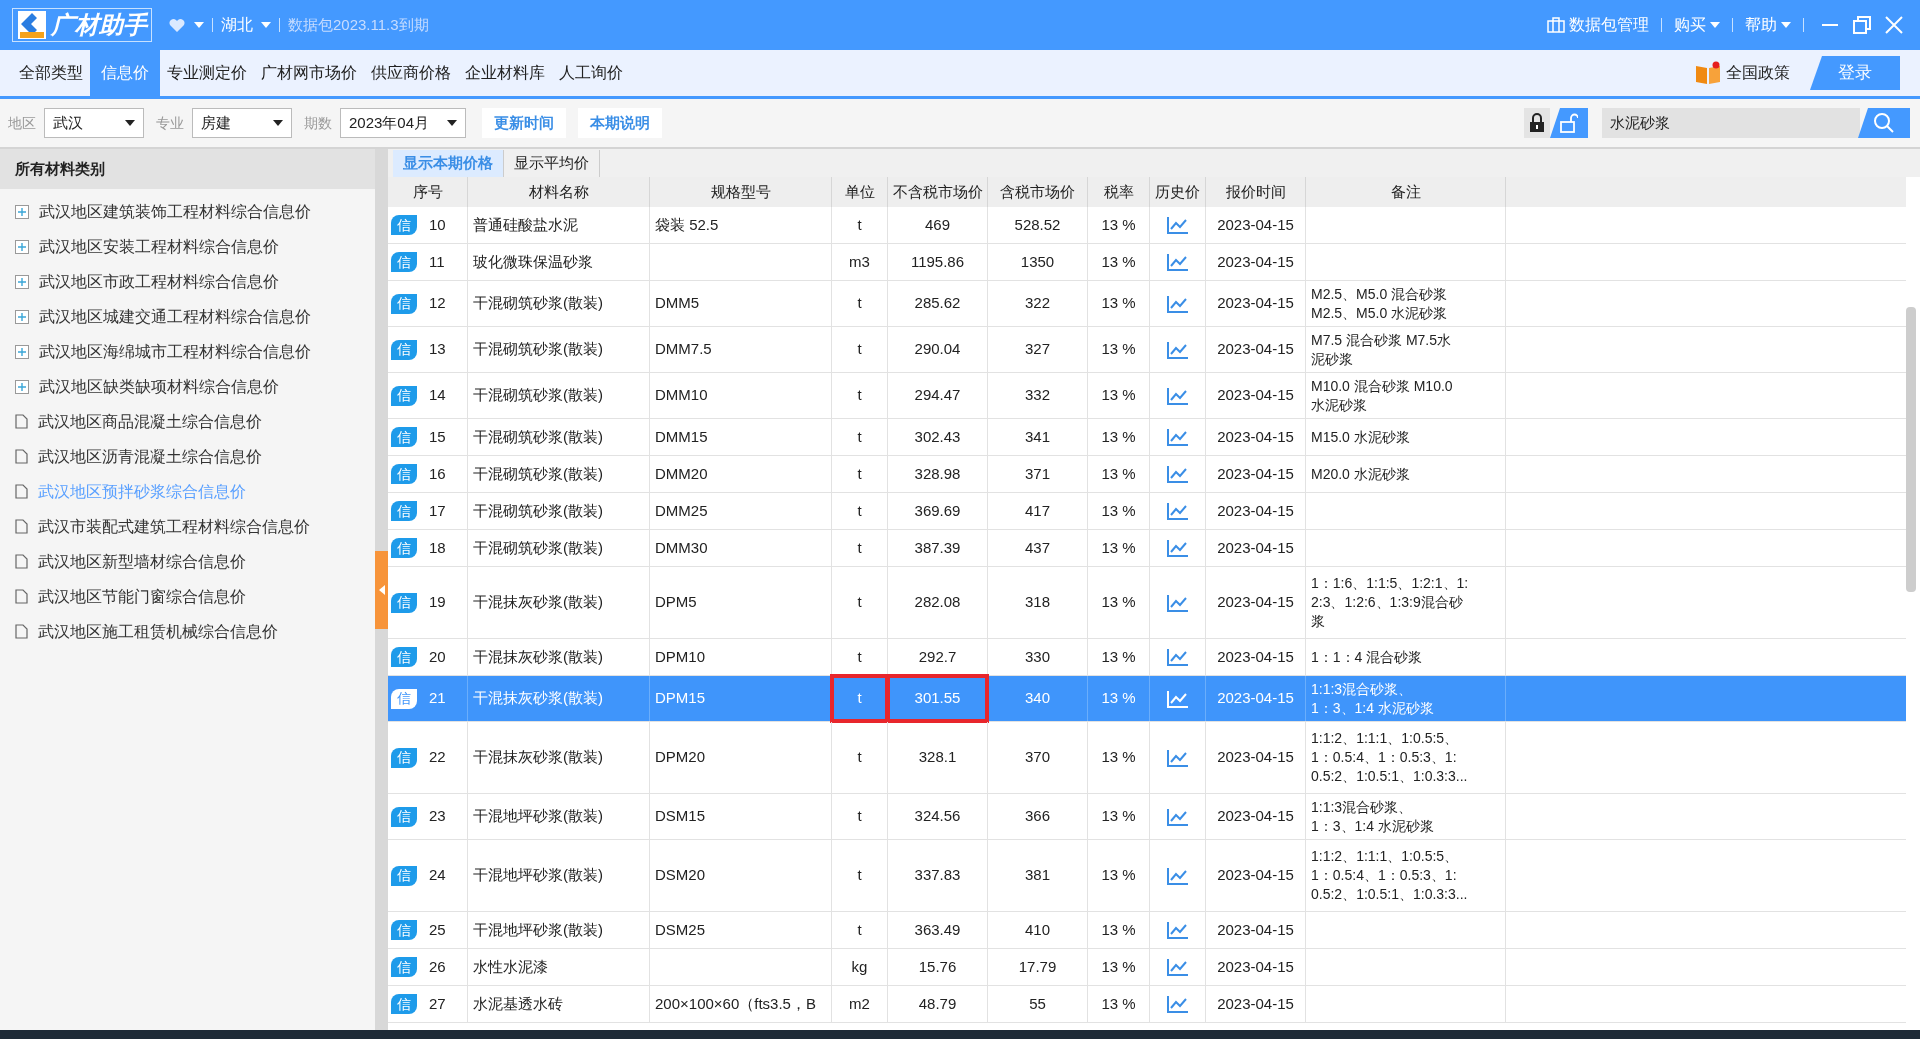 The image size is (1920, 1039). What do you see at coordinates (51, 73) in the screenshot?
I see `nav-tab: 全部类型` at bounding box center [51, 73].